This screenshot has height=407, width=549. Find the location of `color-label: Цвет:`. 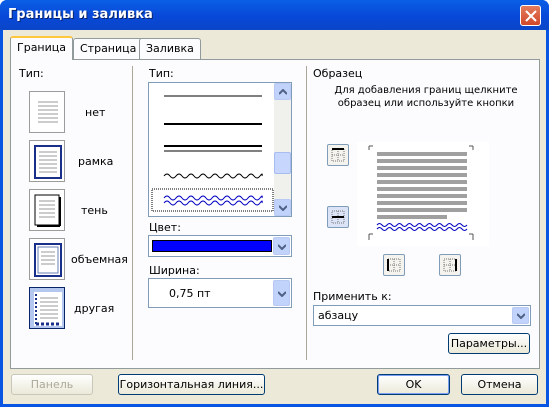

color-label: Цвет: is located at coordinates (165, 227).